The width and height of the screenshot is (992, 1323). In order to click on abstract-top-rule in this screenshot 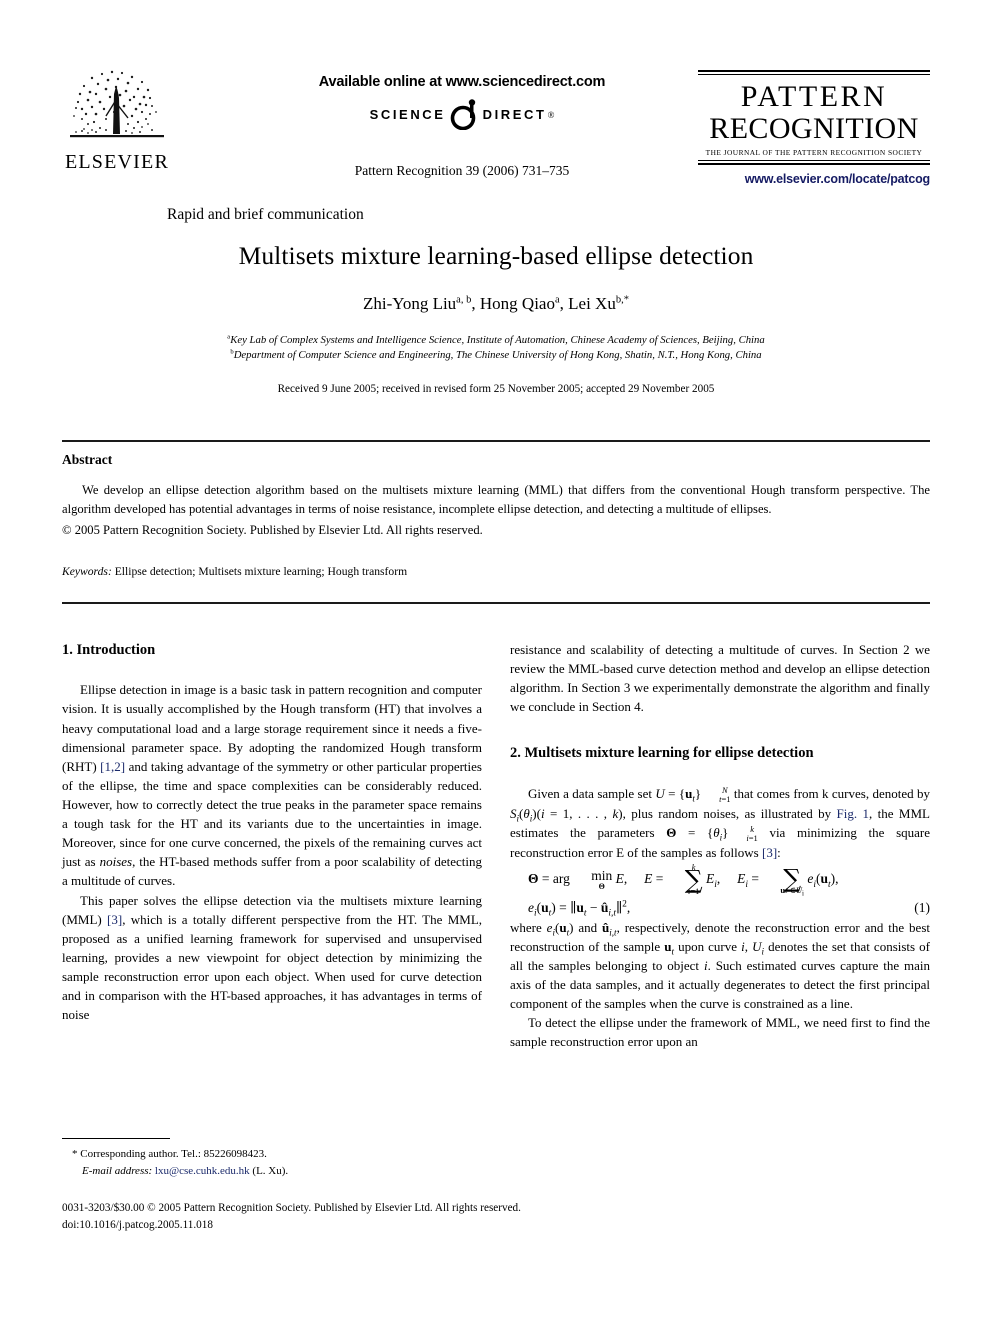, I will do `click(496, 441)`.